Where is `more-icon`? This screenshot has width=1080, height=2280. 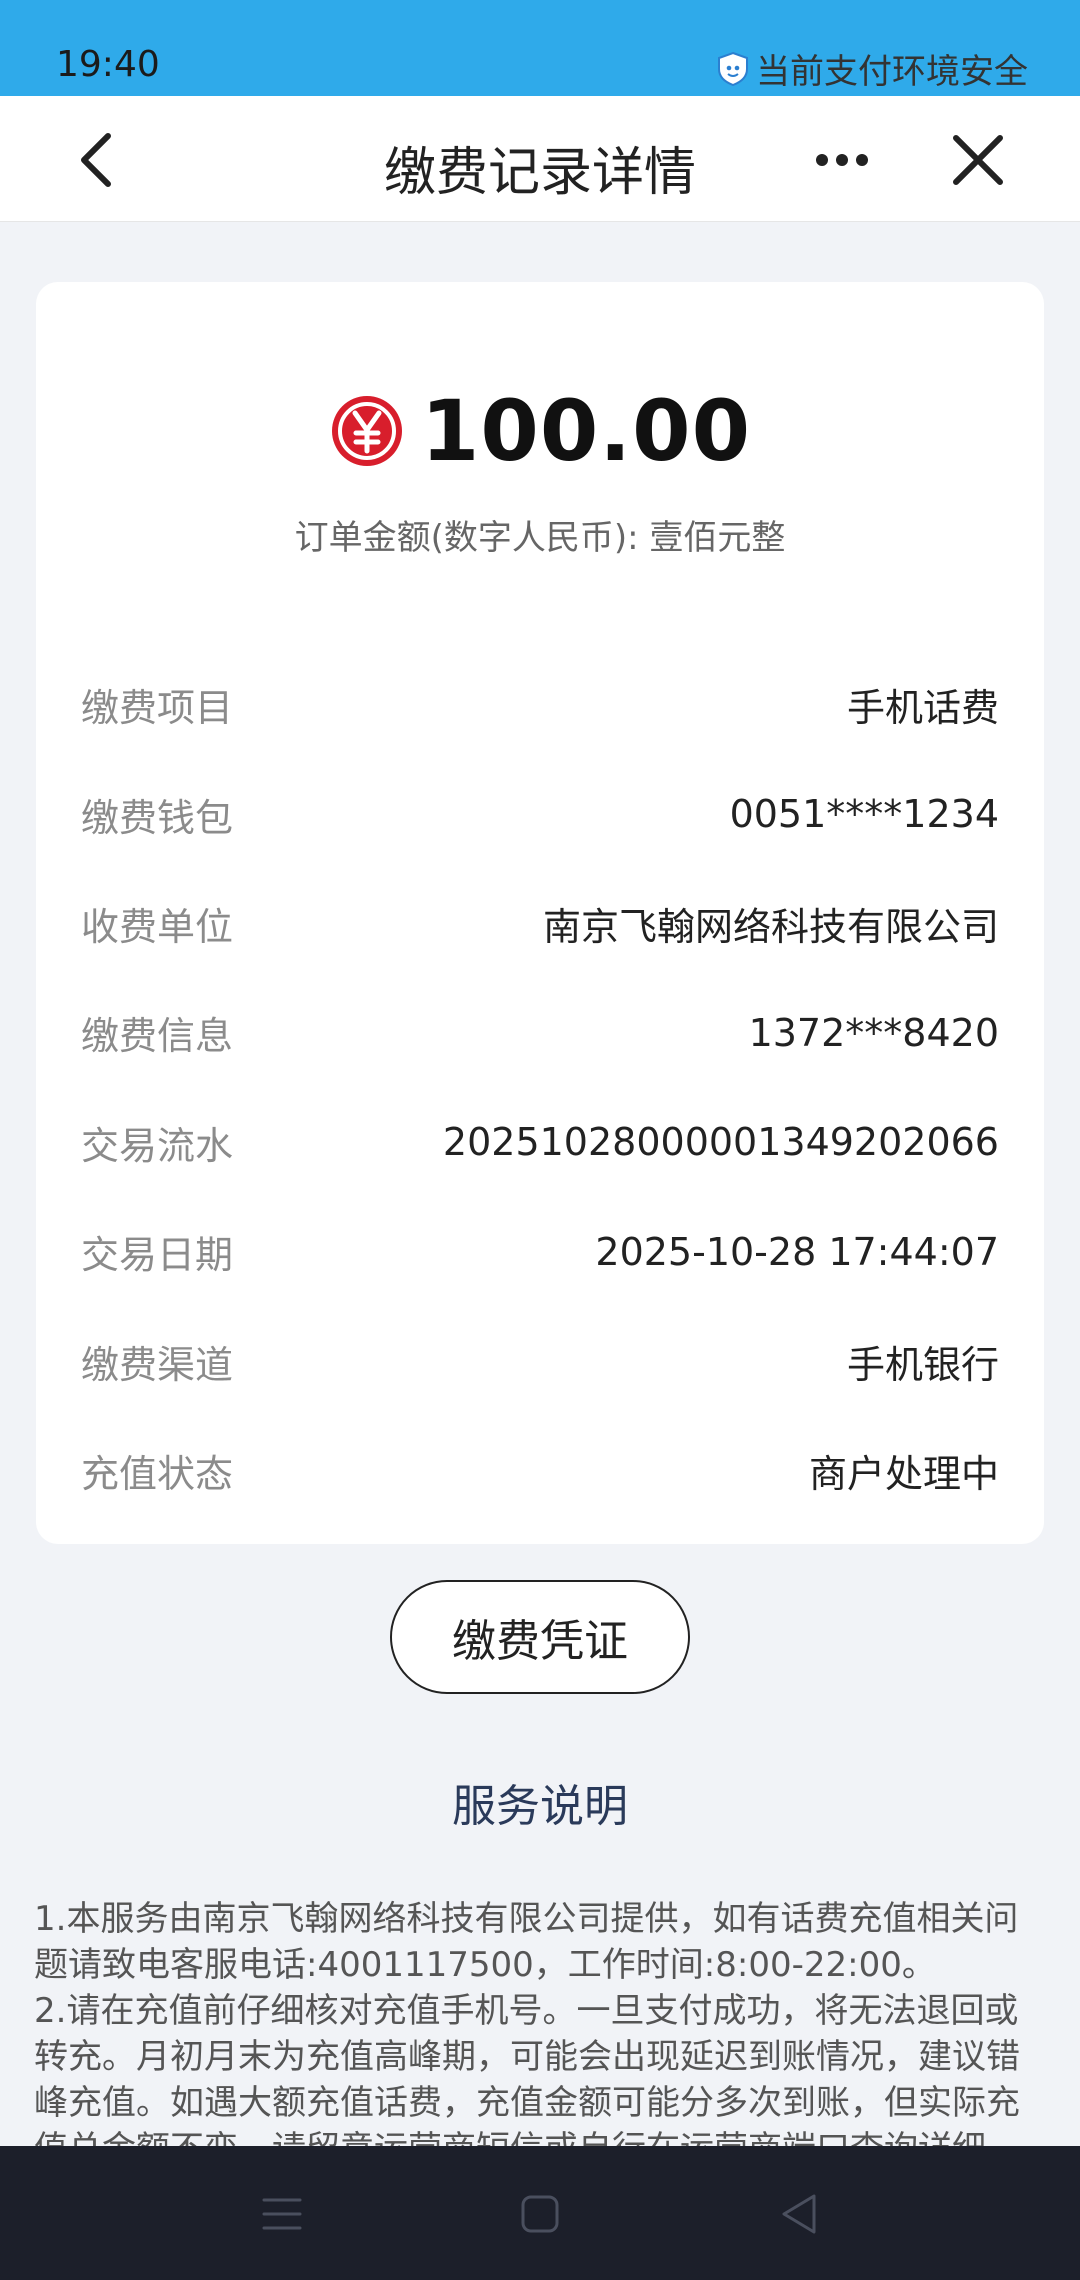
more-icon is located at coordinates (842, 160).